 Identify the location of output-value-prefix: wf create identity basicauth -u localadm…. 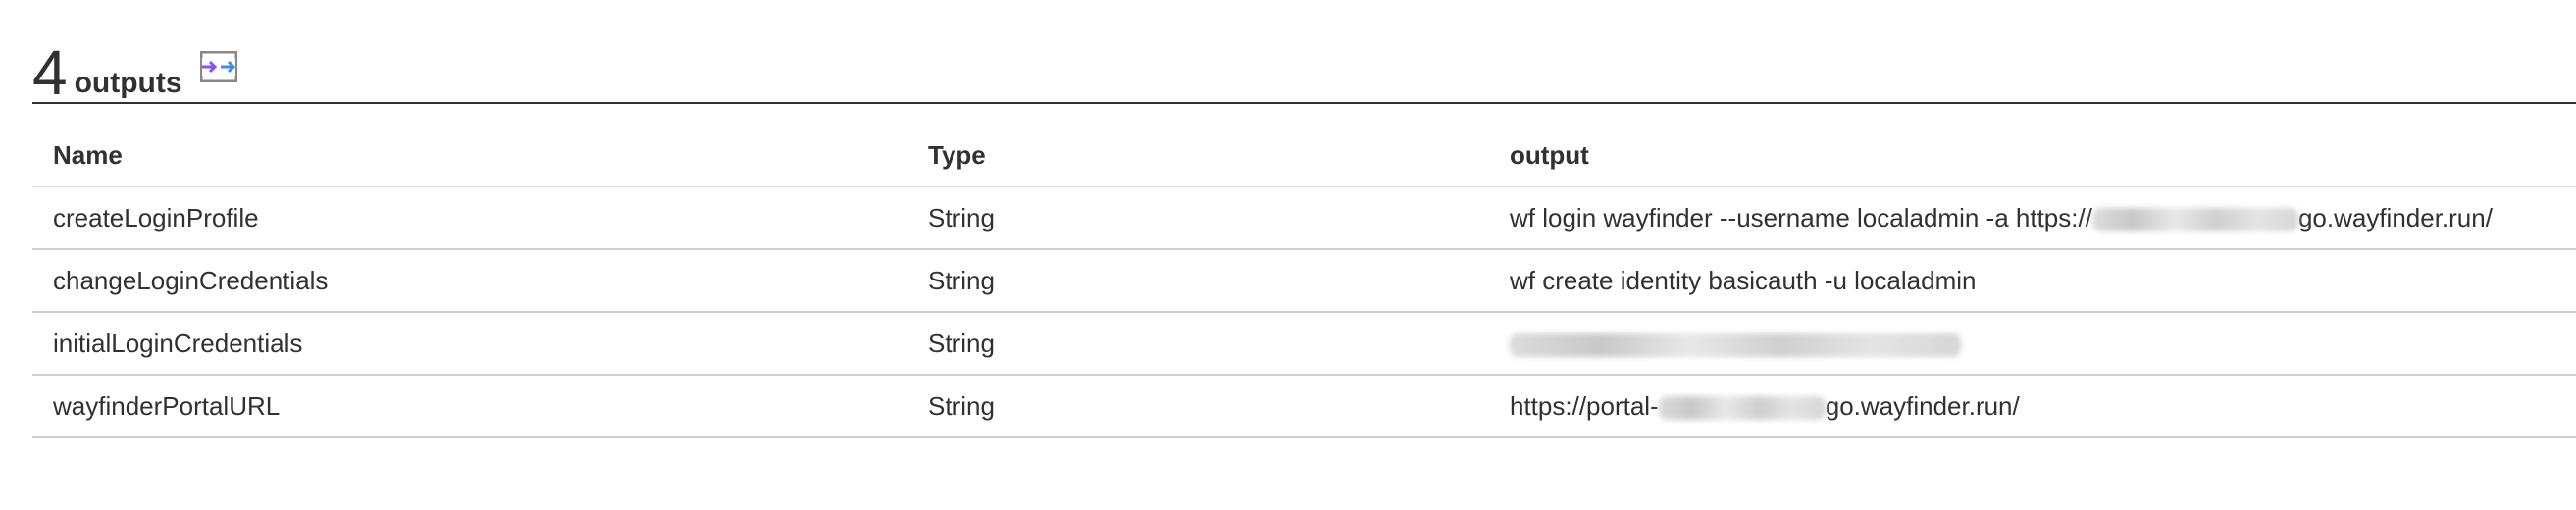
(1743, 280).